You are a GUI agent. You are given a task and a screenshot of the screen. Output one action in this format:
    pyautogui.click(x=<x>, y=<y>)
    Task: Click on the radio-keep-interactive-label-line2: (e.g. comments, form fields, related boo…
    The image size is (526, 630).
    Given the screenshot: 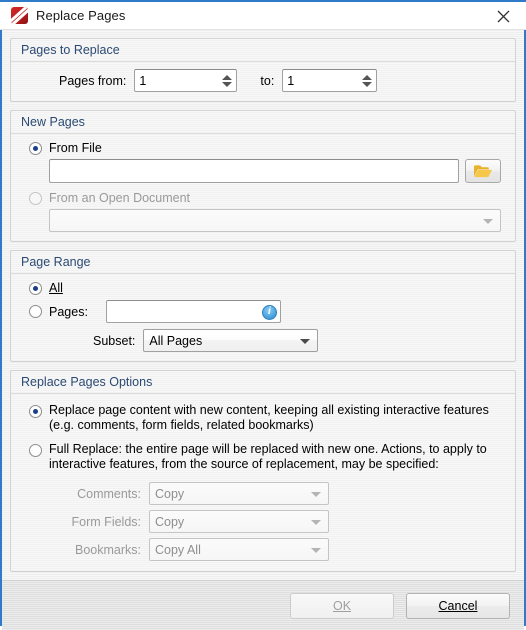 What is the action you would take?
    pyautogui.click(x=181, y=425)
    